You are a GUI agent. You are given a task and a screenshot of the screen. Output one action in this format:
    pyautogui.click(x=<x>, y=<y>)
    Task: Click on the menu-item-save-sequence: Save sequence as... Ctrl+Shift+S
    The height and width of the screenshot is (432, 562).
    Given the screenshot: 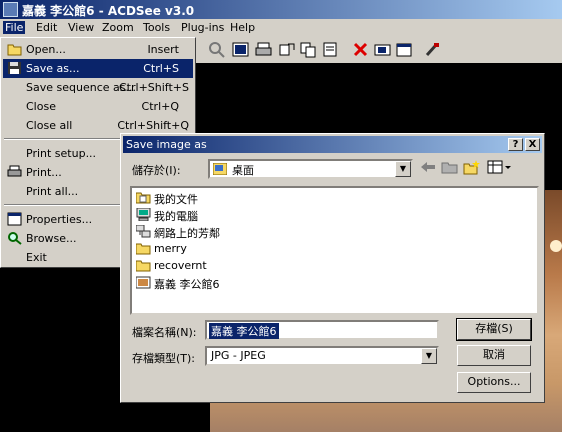 What is the action you would take?
    pyautogui.click(x=98, y=87)
    